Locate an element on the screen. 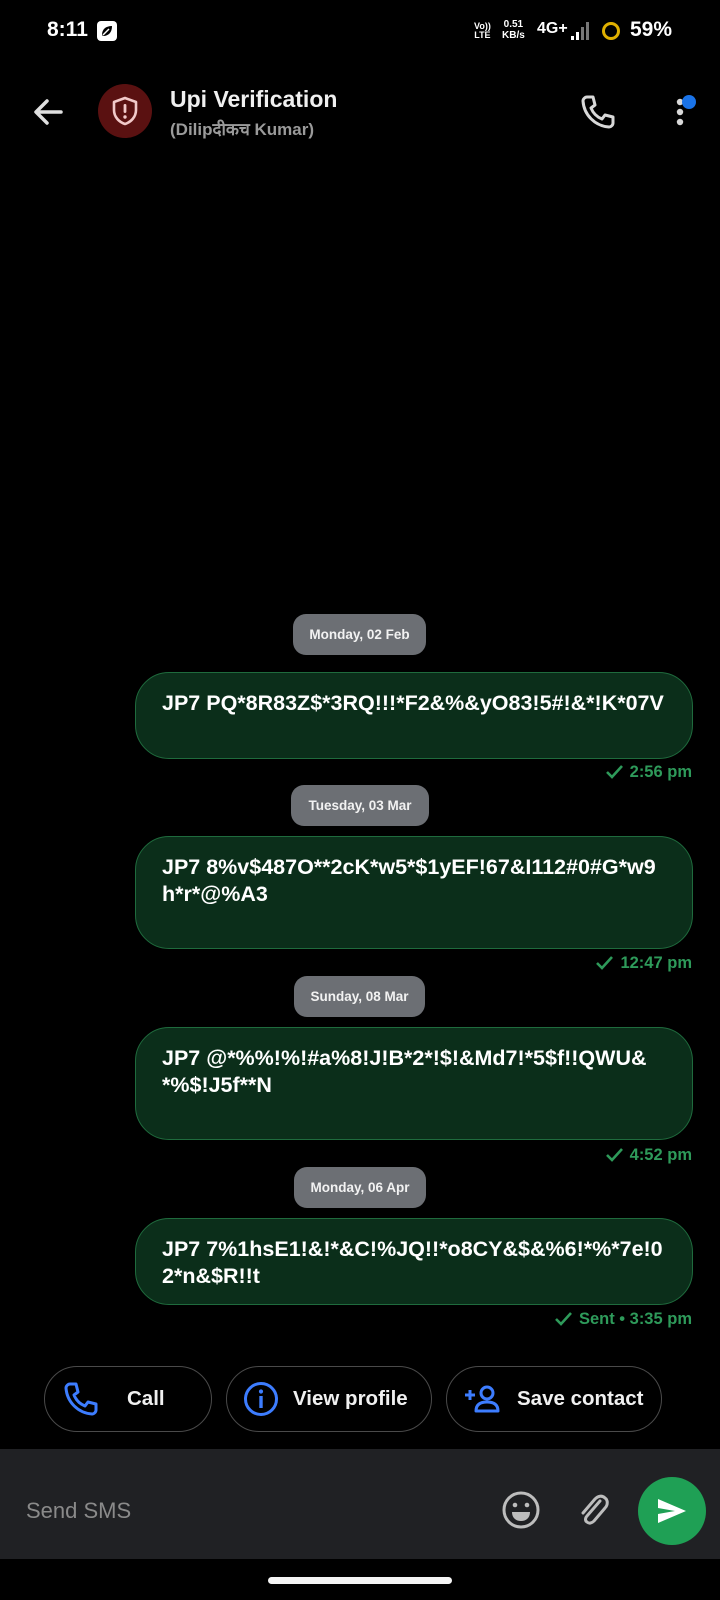  info-icon is located at coordinates (261, 1399).